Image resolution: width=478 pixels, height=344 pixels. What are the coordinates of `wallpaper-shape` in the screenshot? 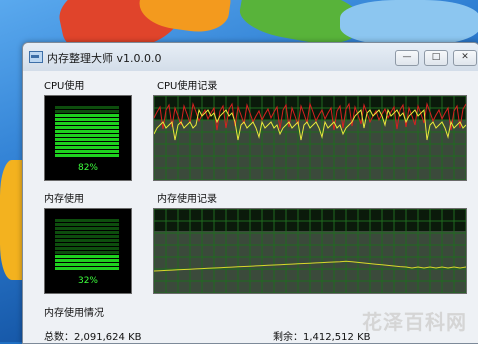 It's located at (409, 22).